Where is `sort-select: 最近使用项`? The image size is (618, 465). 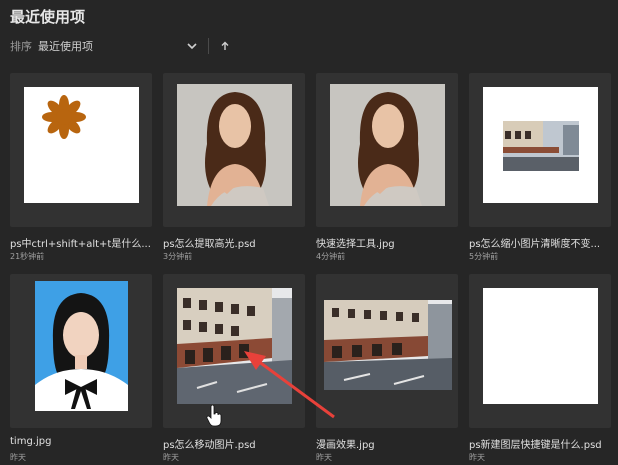
sort-select: 最近使用项 is located at coordinates (118, 46).